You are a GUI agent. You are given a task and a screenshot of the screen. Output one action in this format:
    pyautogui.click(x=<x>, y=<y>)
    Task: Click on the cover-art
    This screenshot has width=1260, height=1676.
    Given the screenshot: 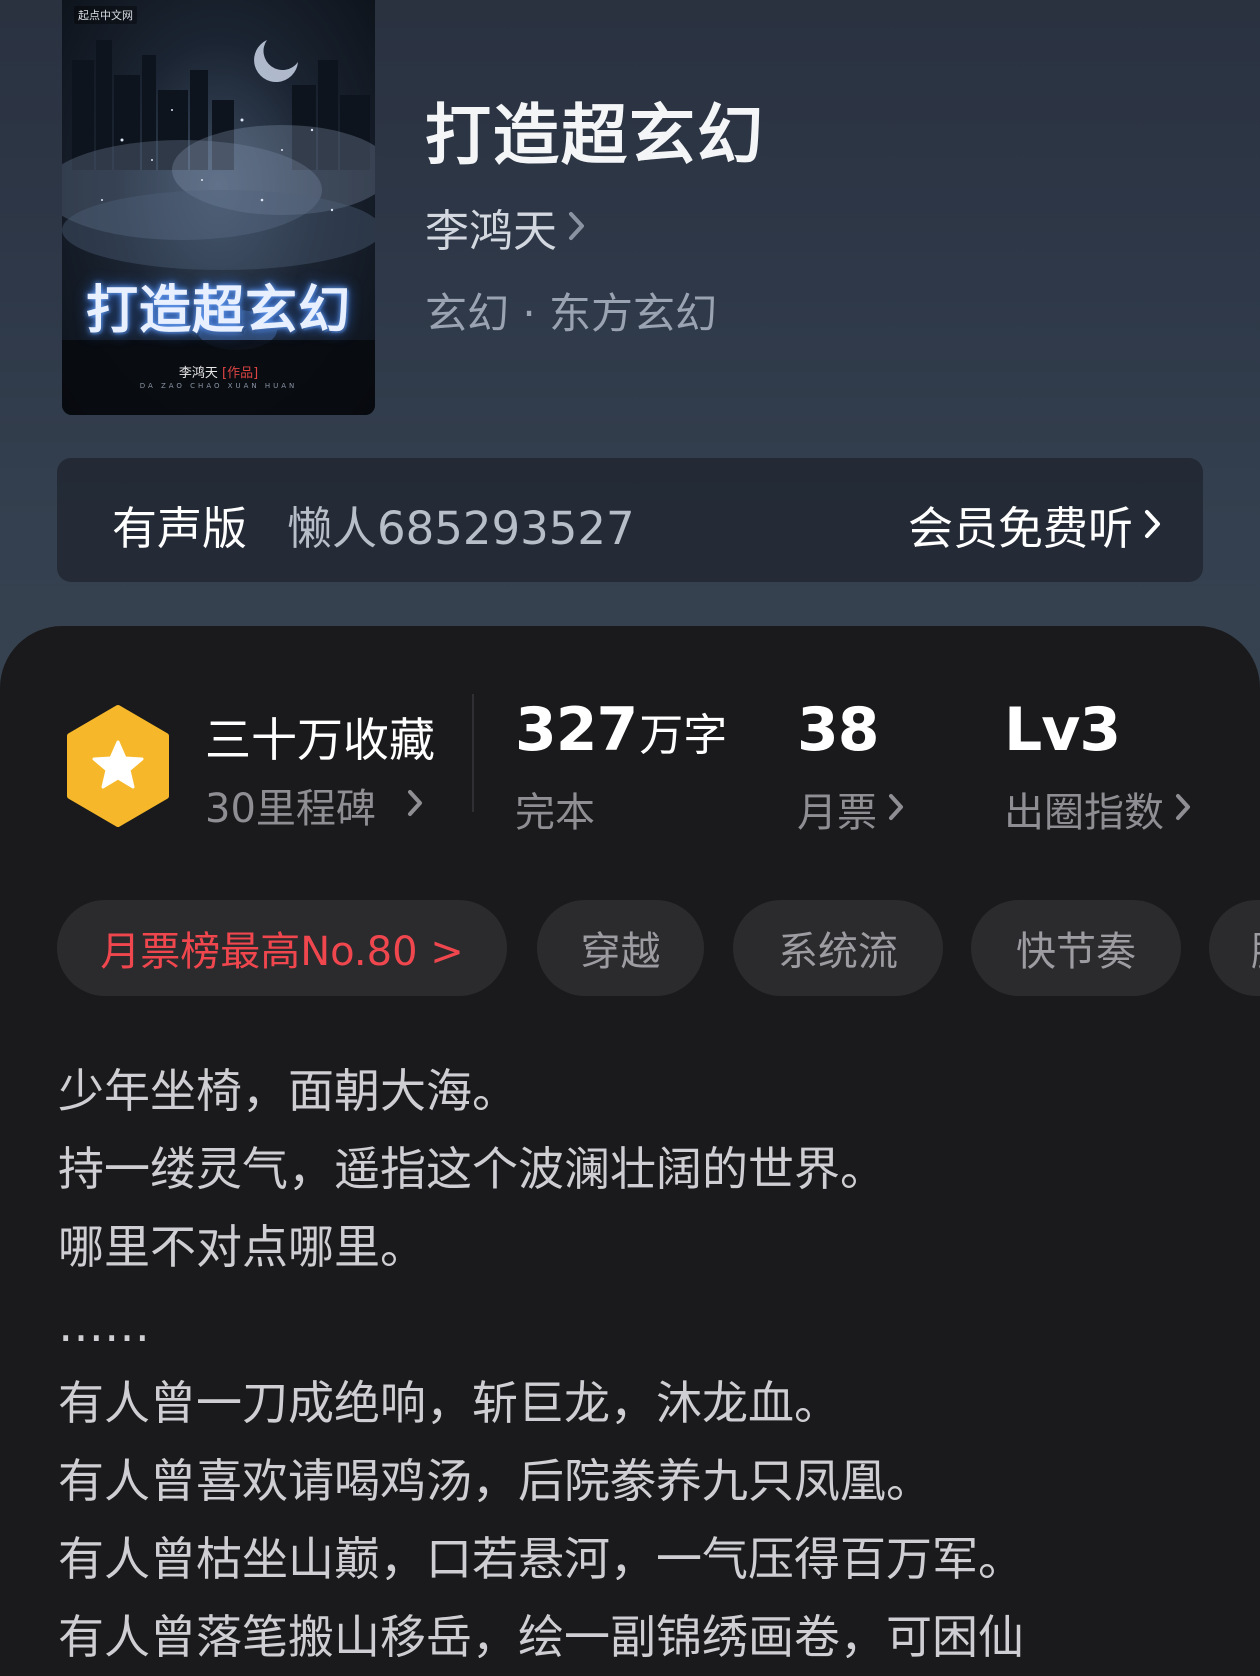 What is the action you would take?
    pyautogui.click(x=218, y=227)
    